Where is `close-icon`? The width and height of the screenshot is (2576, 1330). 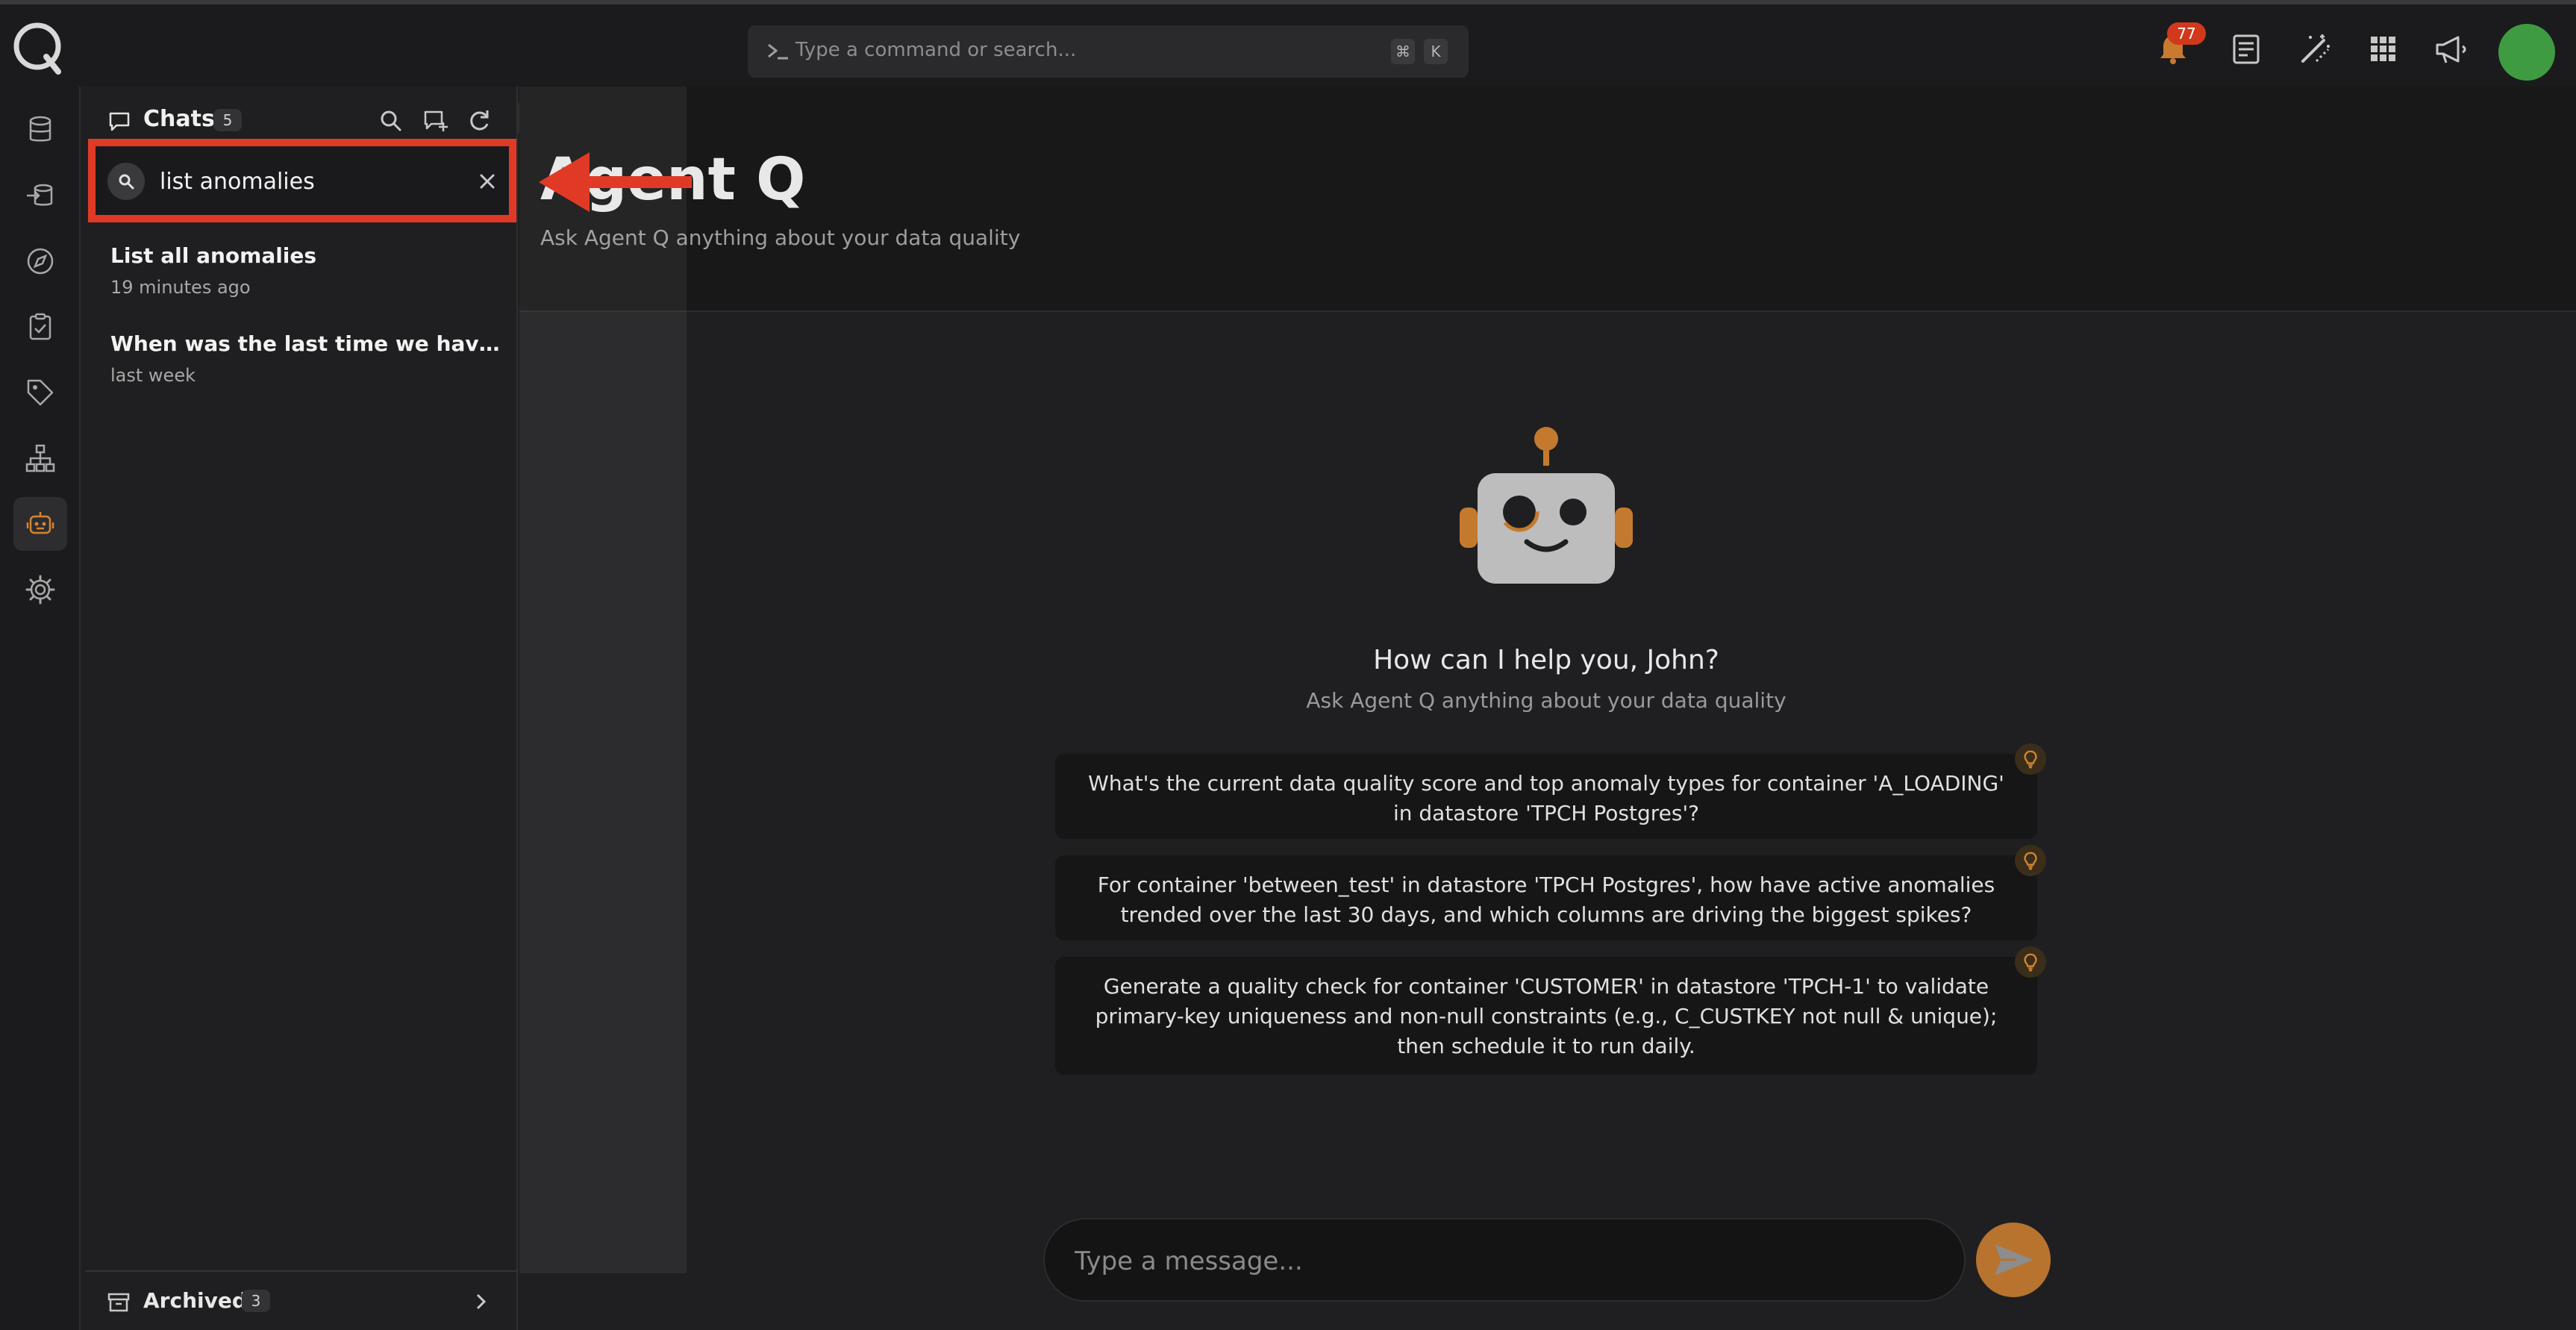 close-icon is located at coordinates (487, 181).